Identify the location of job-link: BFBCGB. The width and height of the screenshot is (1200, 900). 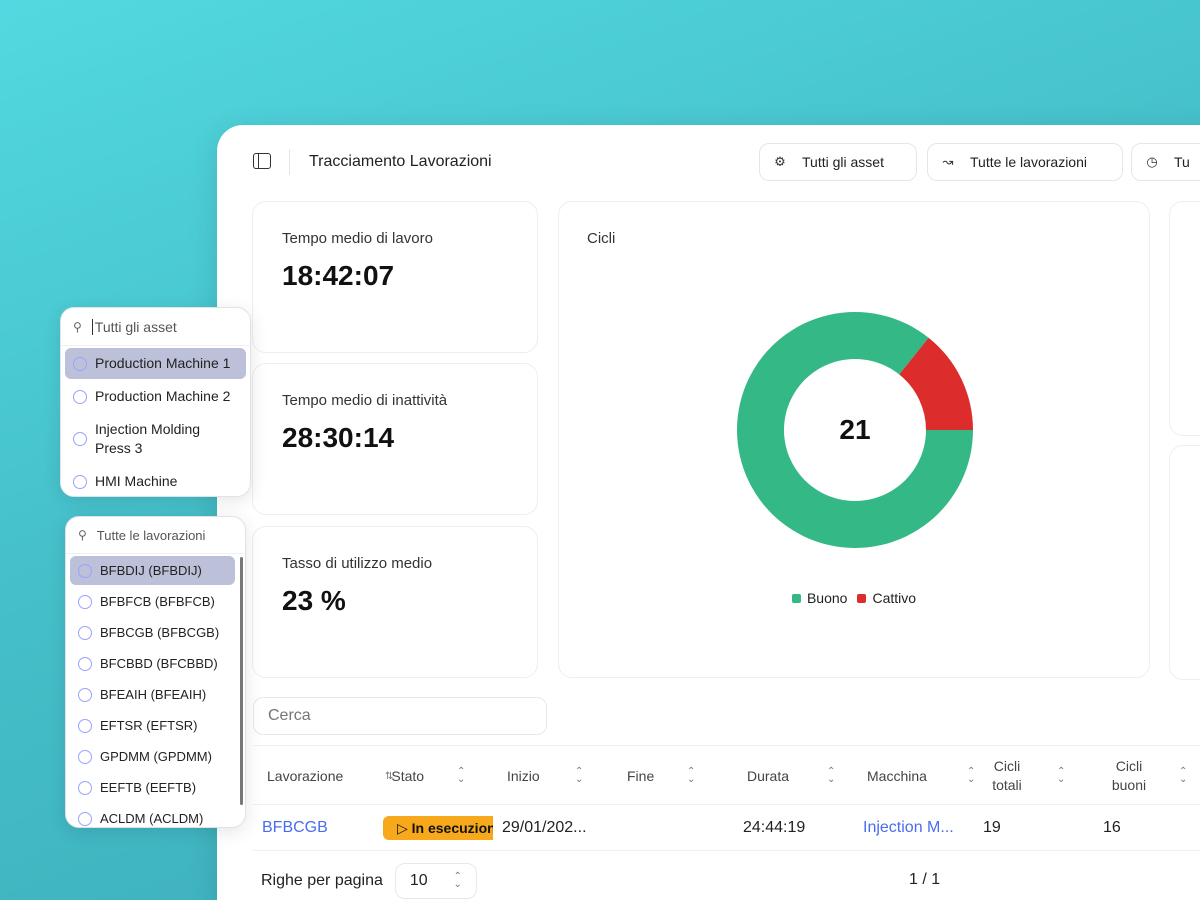
(295, 828).